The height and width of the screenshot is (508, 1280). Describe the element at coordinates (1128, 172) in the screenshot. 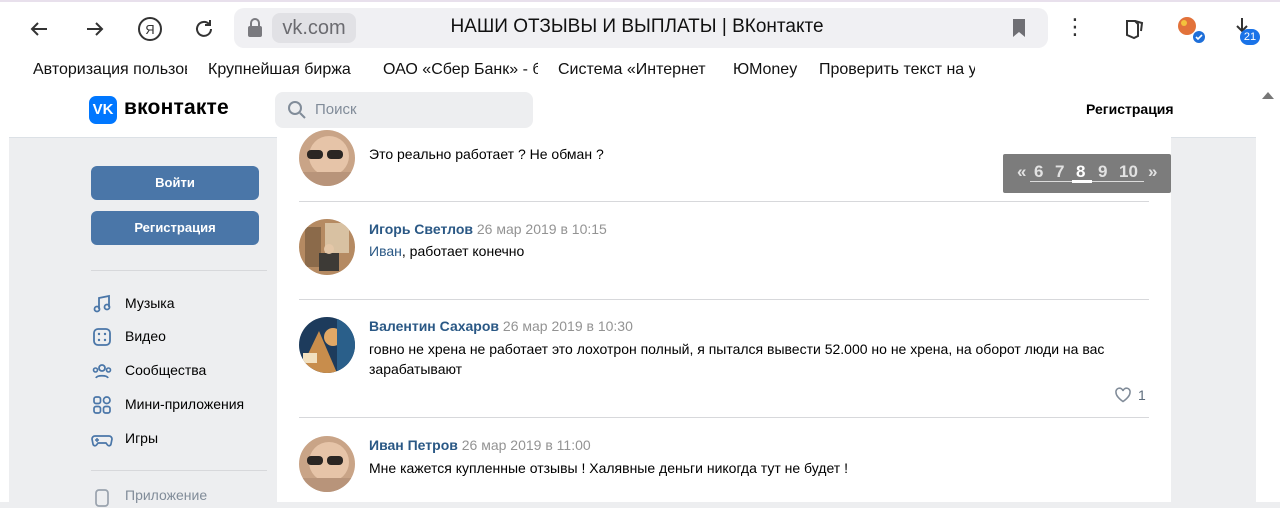

I see `pager-page: 10` at that location.